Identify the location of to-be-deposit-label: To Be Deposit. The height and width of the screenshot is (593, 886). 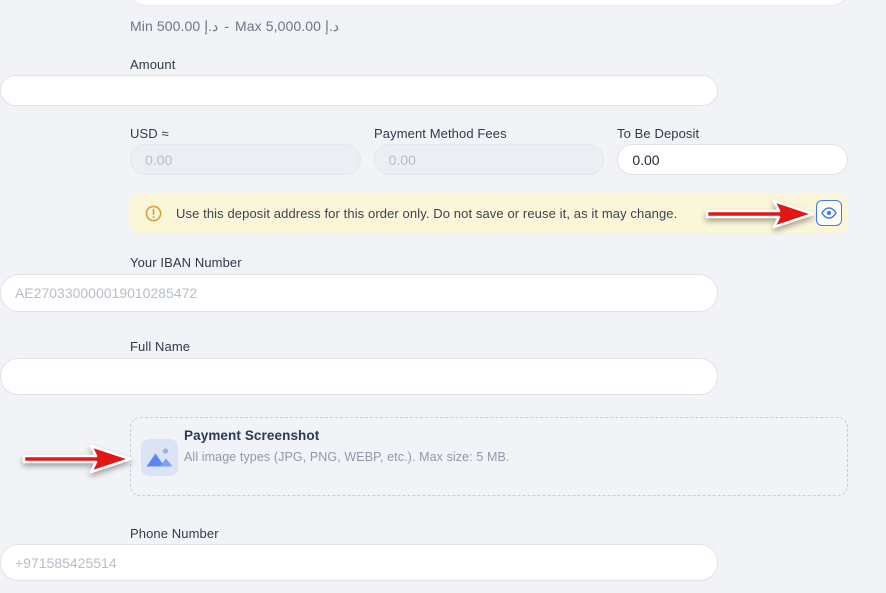
(658, 133).